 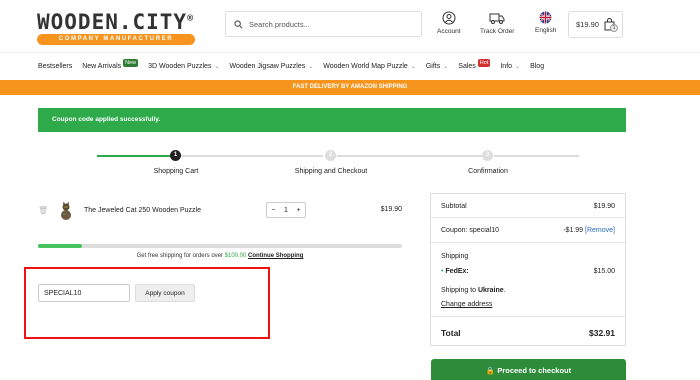 What do you see at coordinates (299, 210) in the screenshot?
I see `quantity-increase-button: +` at bounding box center [299, 210].